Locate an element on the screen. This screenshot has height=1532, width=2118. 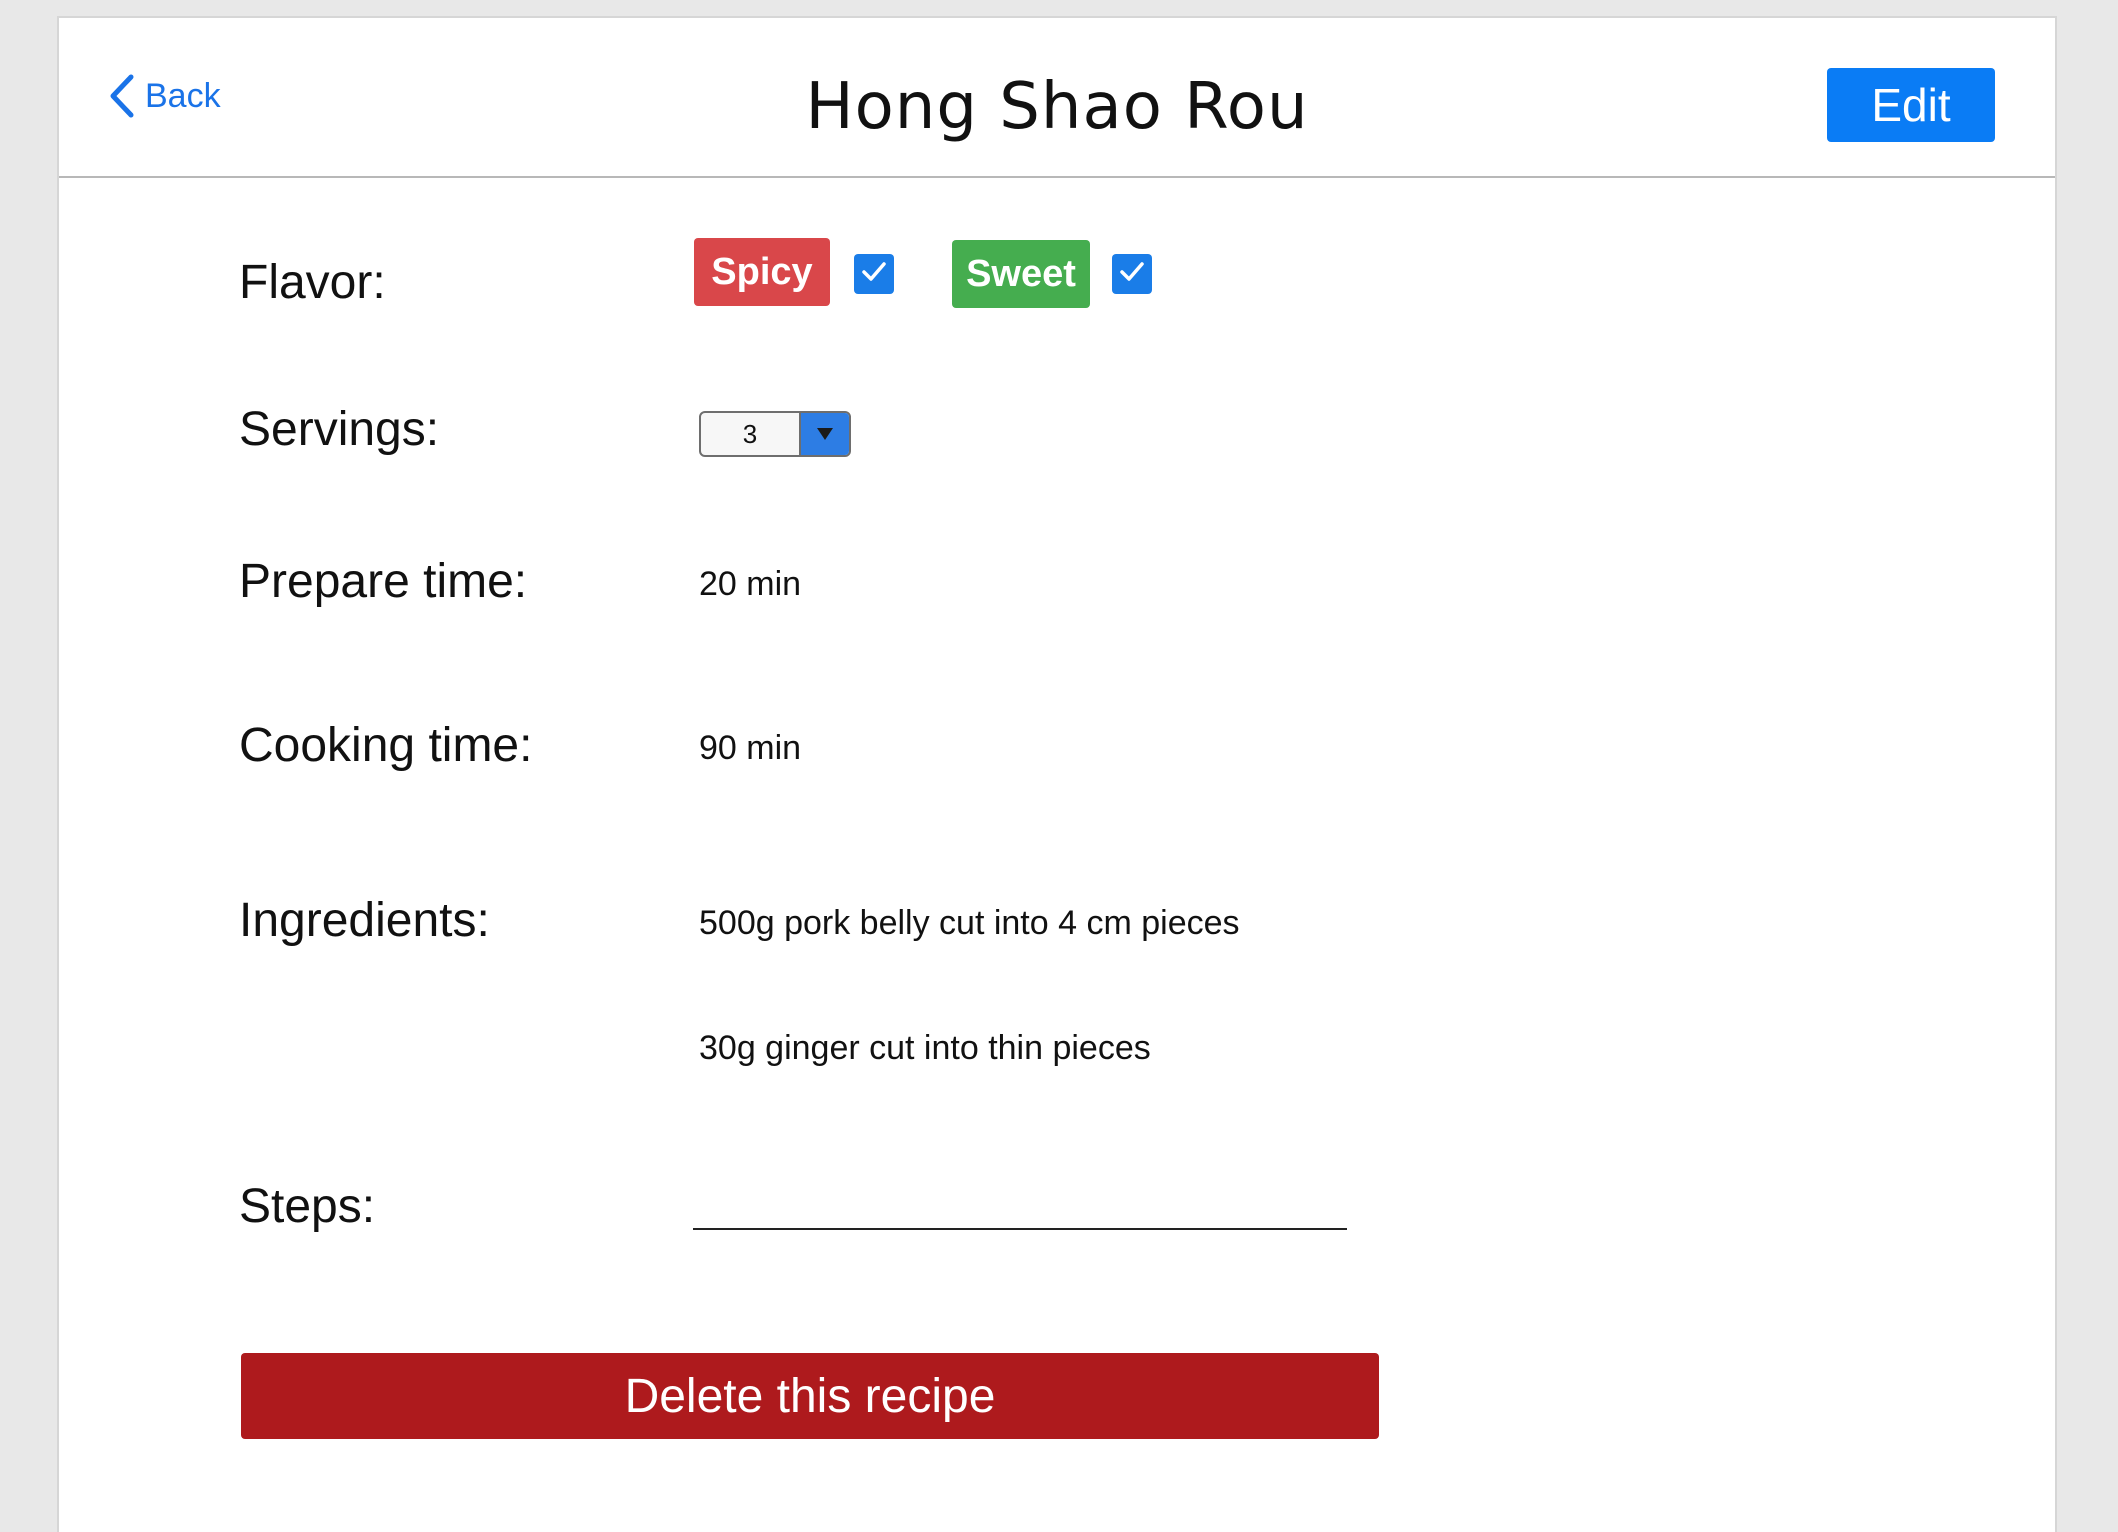
delete-recipe-button: Delete this recipe is located at coordinates (810, 1396).